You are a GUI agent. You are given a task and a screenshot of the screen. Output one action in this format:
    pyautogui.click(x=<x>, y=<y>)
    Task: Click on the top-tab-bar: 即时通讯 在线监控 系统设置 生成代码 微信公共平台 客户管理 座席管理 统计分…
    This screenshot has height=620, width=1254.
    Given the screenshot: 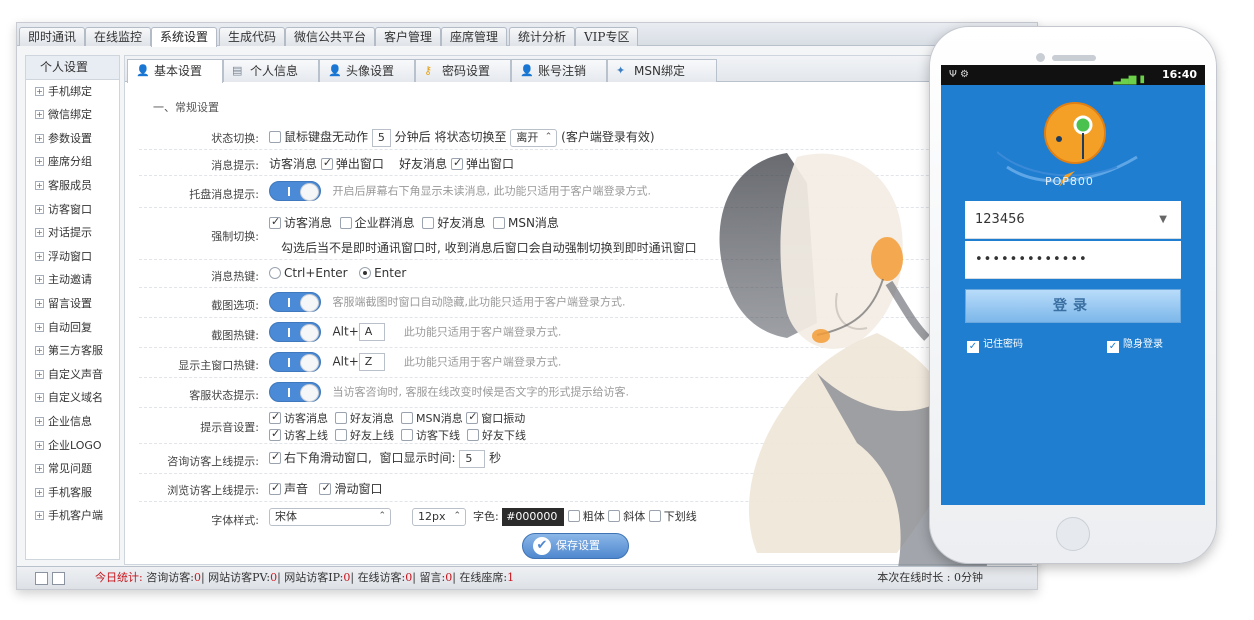 What is the action you would take?
    pyautogui.click(x=527, y=35)
    